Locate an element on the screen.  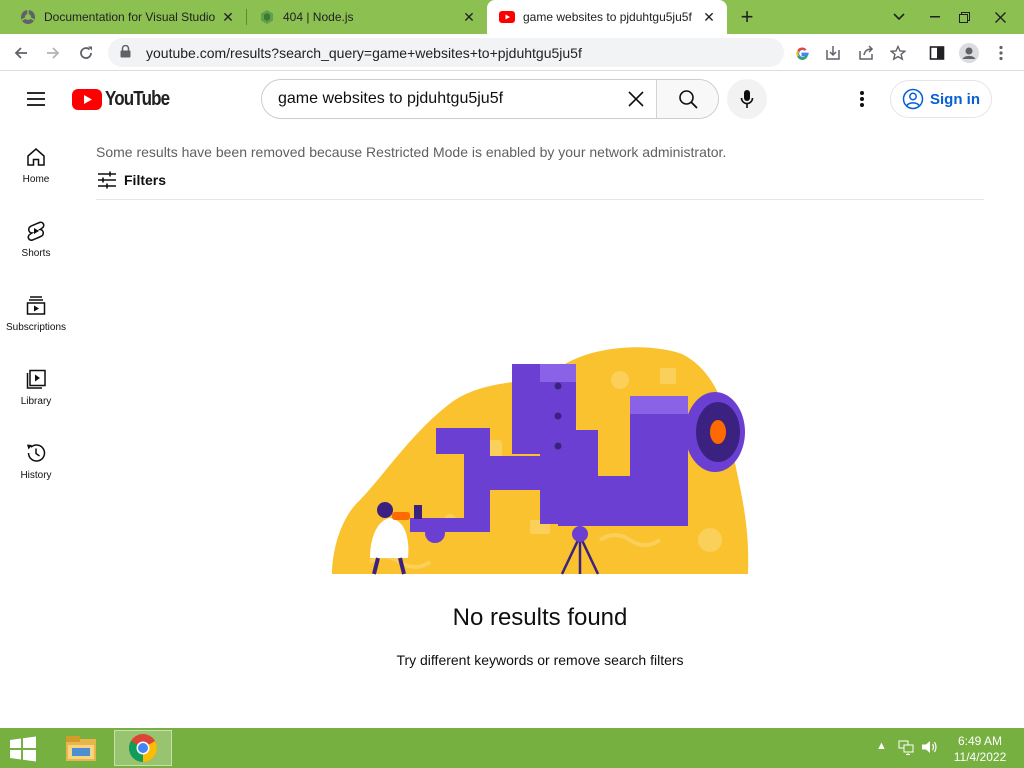
tab-visual-studio-docs: Documentation for Visual Studio ✕ is located at coordinates (123, 17).